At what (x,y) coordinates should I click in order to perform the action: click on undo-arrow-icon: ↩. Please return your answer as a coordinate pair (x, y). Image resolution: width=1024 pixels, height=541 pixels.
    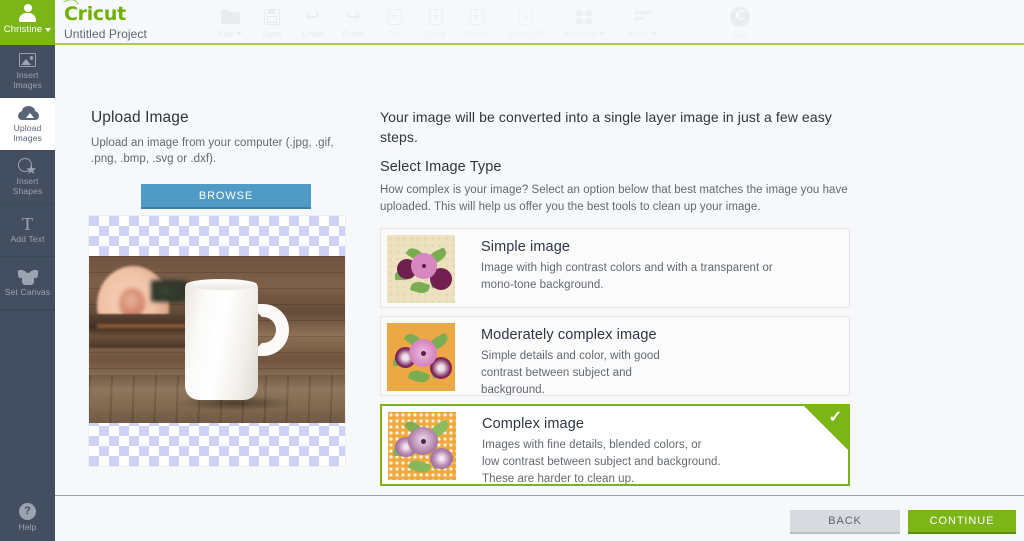
    Looking at the image, I should click on (312, 16).